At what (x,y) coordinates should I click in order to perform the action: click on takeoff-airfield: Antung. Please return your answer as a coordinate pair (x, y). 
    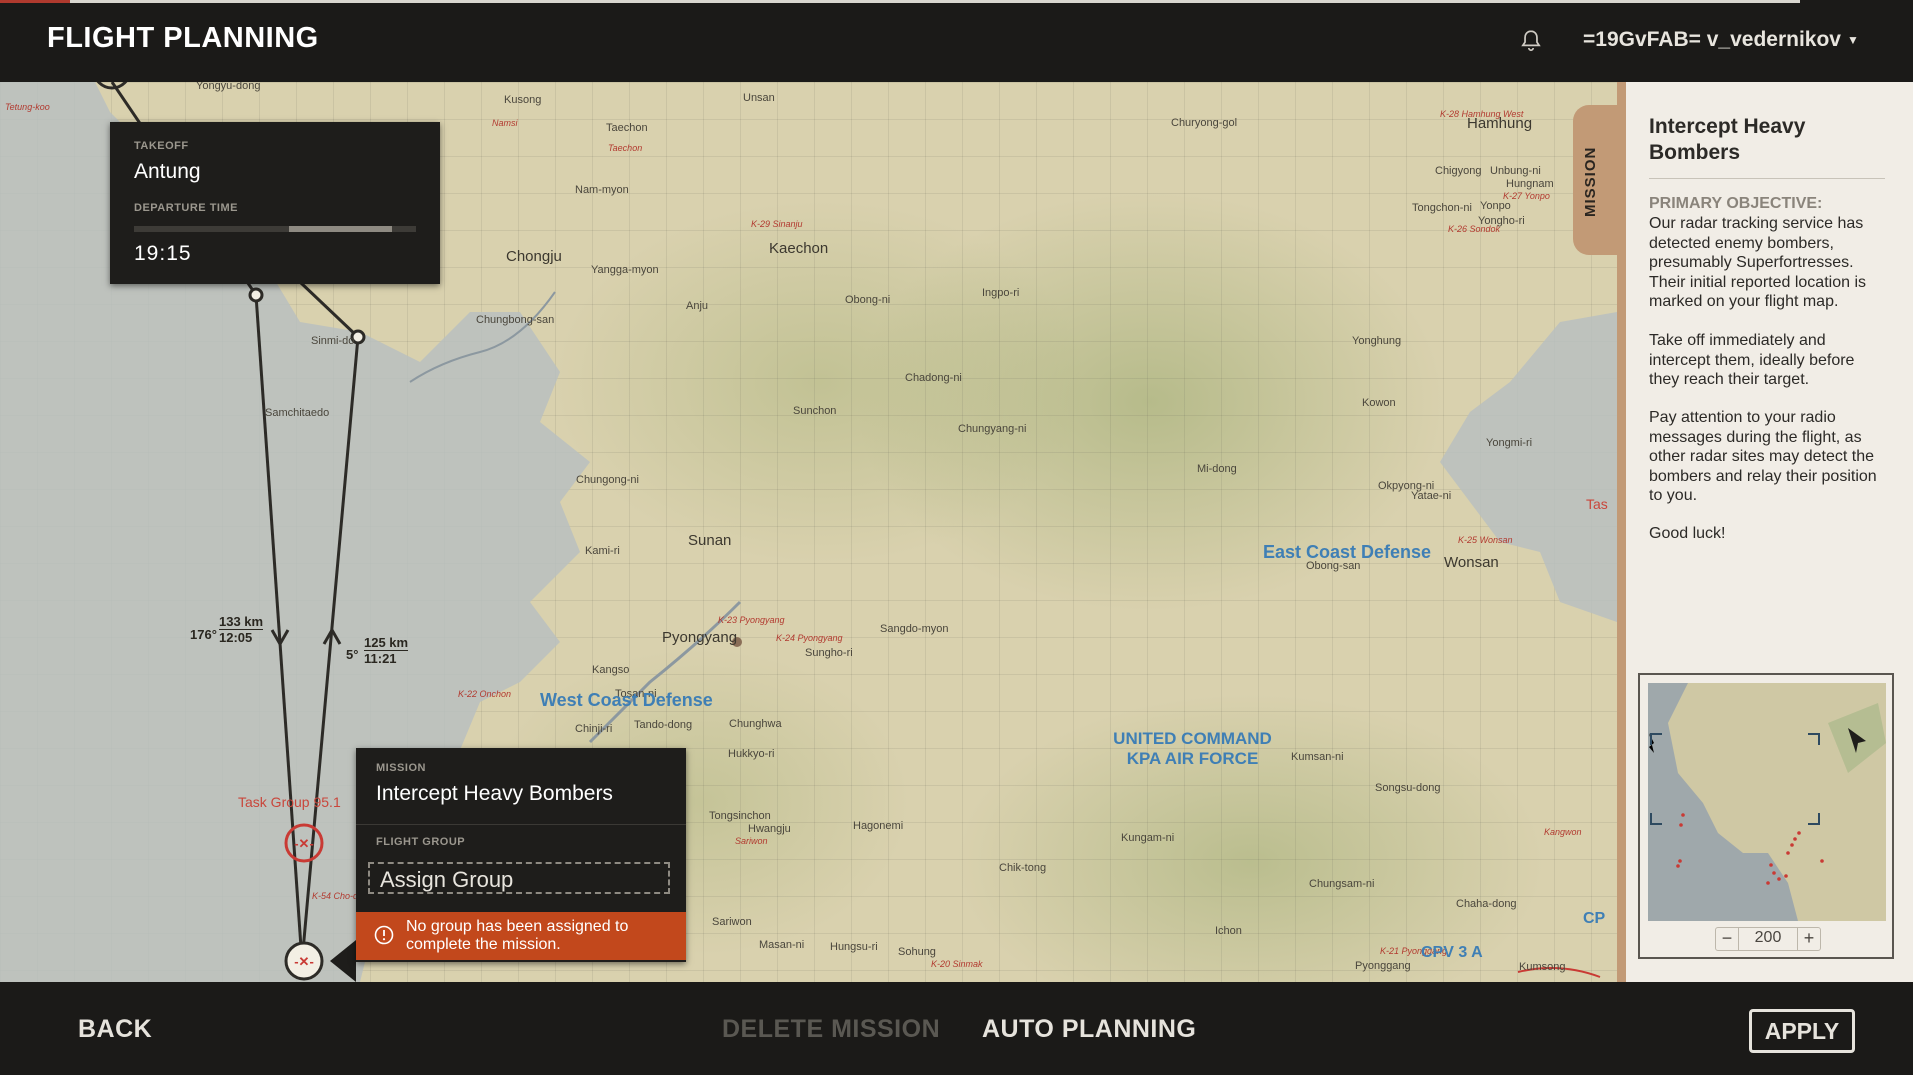
    Looking at the image, I should click on (167, 172).